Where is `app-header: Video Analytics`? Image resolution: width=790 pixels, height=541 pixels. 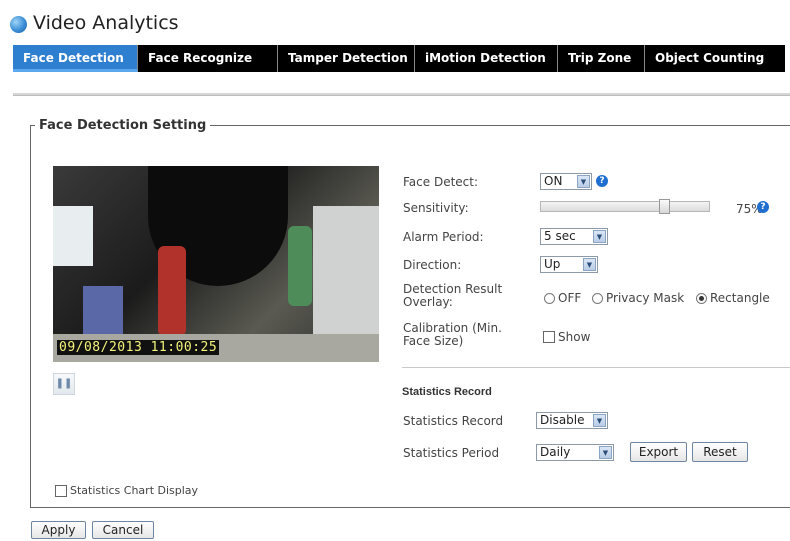
app-header: Video Analytics is located at coordinates (94, 23).